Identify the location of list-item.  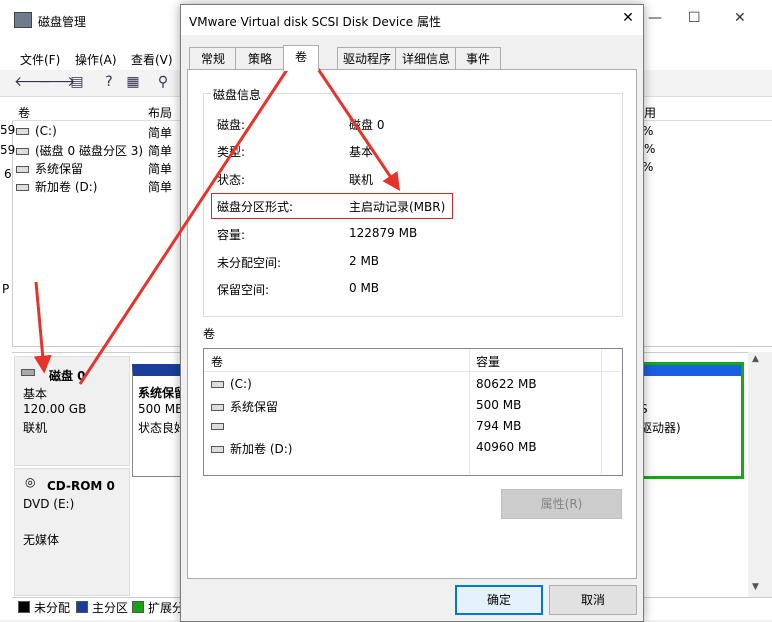
(220, 426).